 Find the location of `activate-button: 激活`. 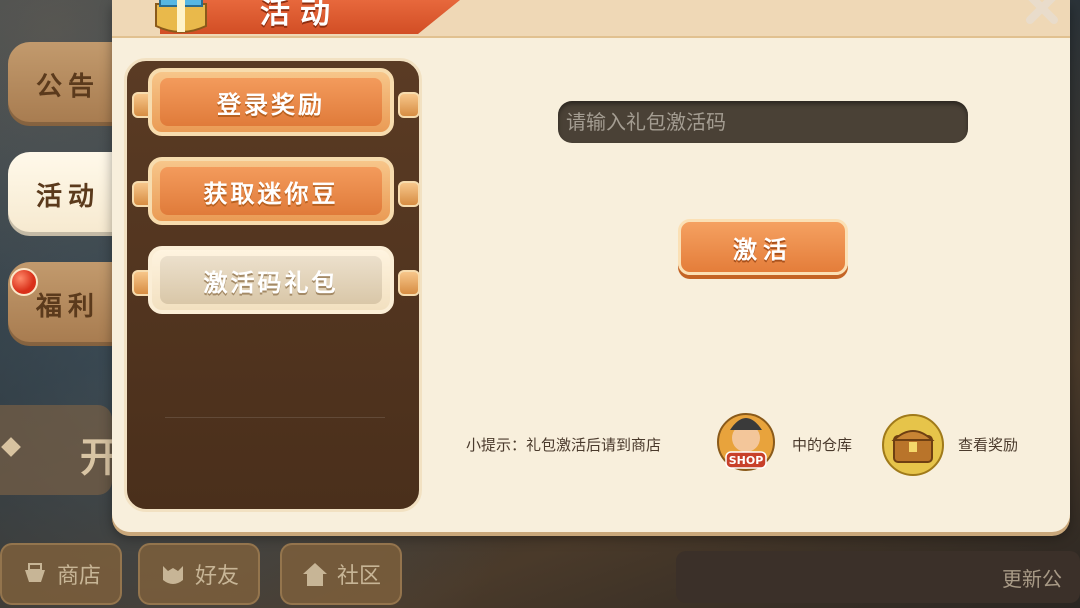

activate-button: 激活 is located at coordinates (763, 247).